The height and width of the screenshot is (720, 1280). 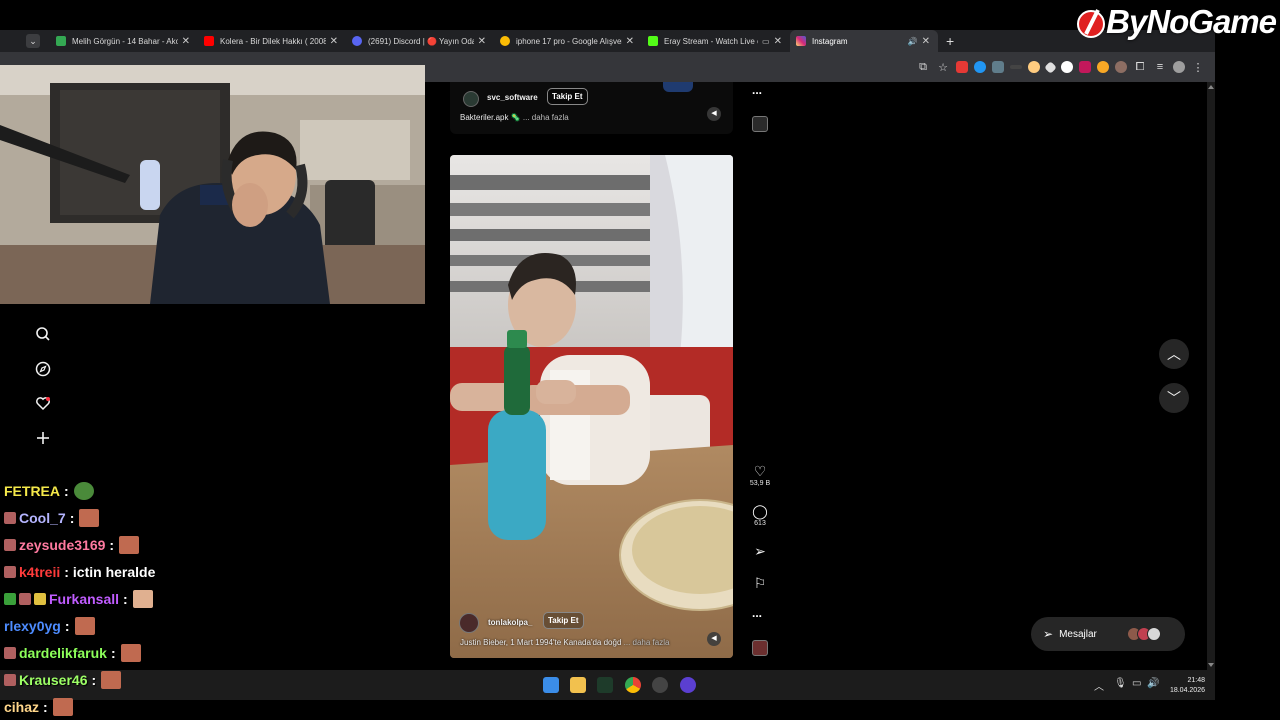 I want to click on heart-icon: ♡, so click(x=760, y=471).